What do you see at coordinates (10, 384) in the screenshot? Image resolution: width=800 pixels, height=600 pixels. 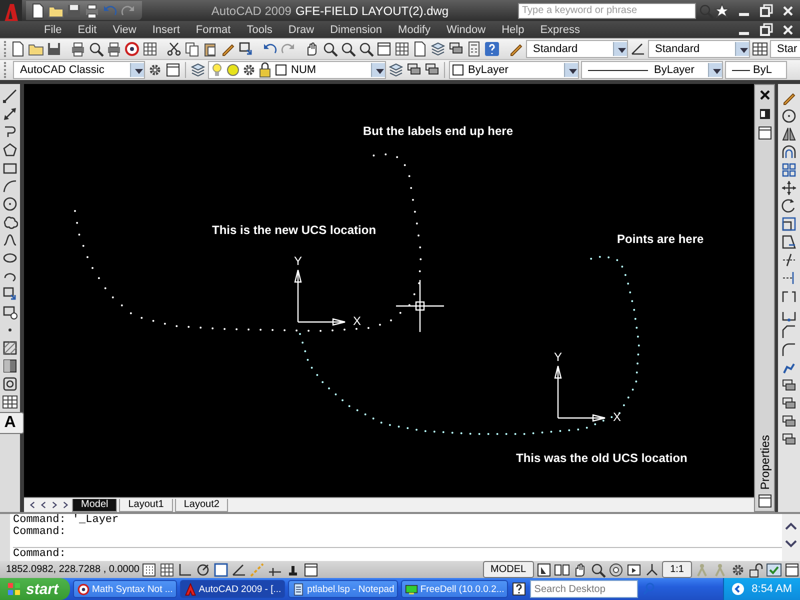 I see `region-icon` at bounding box center [10, 384].